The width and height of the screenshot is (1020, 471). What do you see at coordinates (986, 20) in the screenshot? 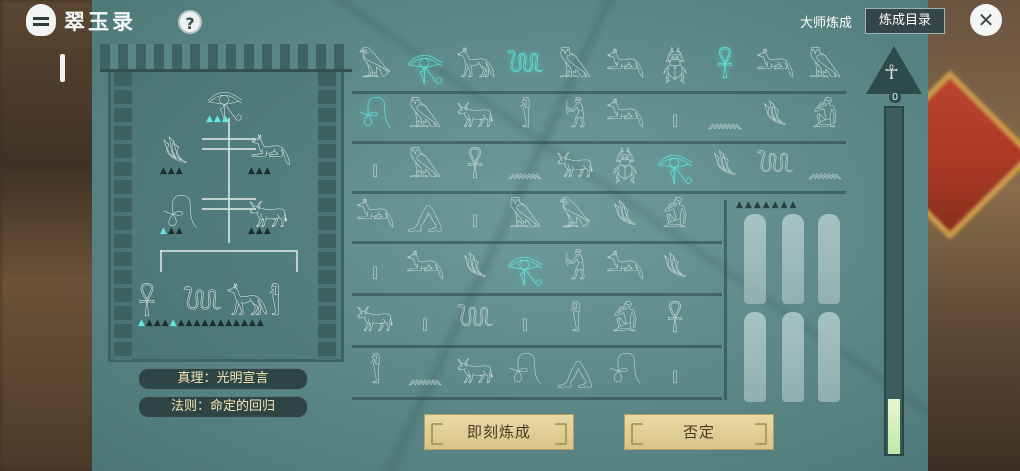
I see `close-button: ✕` at bounding box center [986, 20].